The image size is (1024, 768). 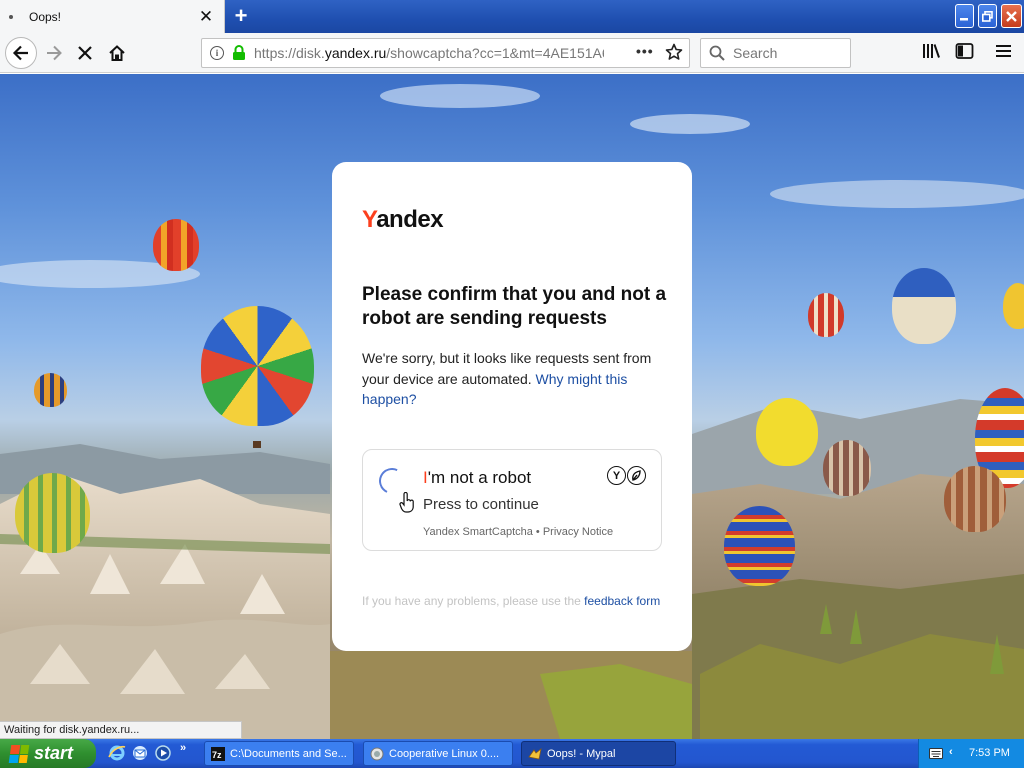 I want to click on hamburger-menu-icon, so click(x=1004, y=53).